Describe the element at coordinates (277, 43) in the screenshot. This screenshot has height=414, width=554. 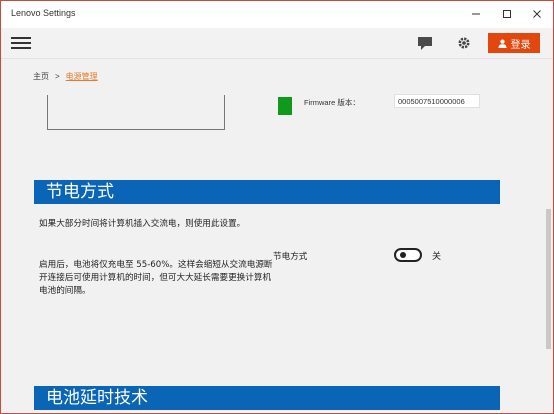
I see `app-toolbar: 登录` at that location.